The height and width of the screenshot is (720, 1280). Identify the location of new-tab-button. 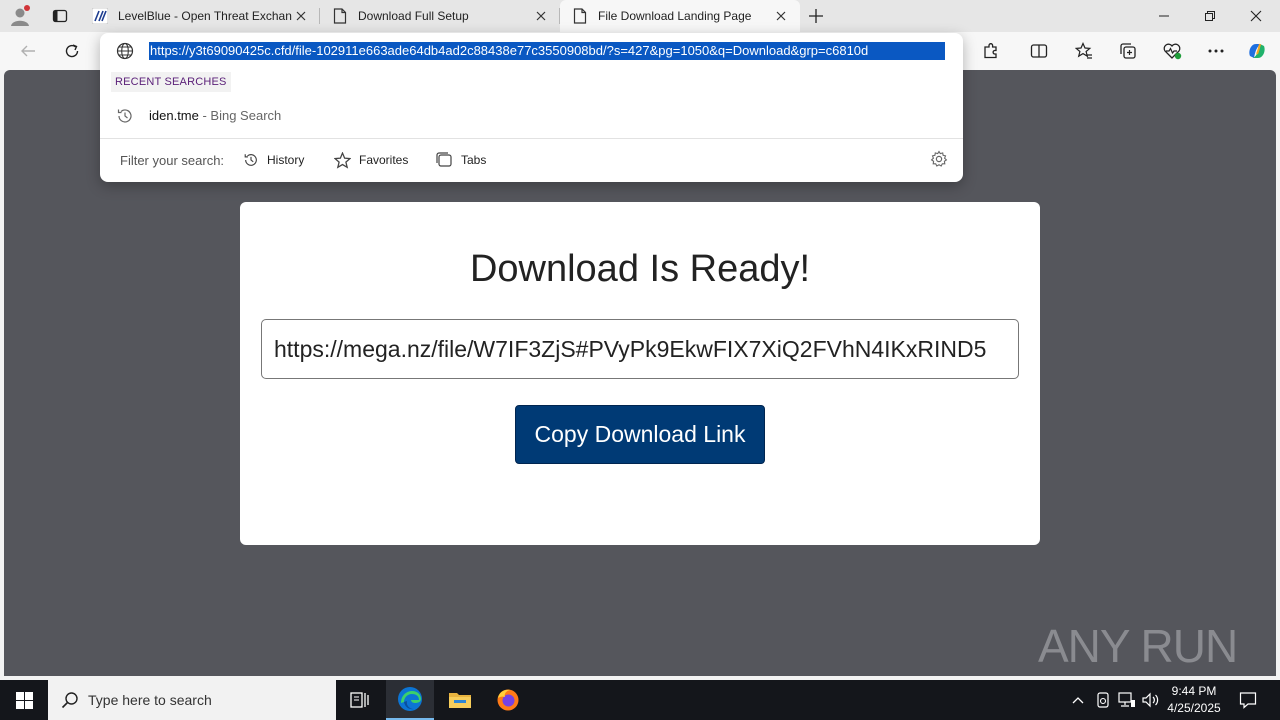
(816, 16).